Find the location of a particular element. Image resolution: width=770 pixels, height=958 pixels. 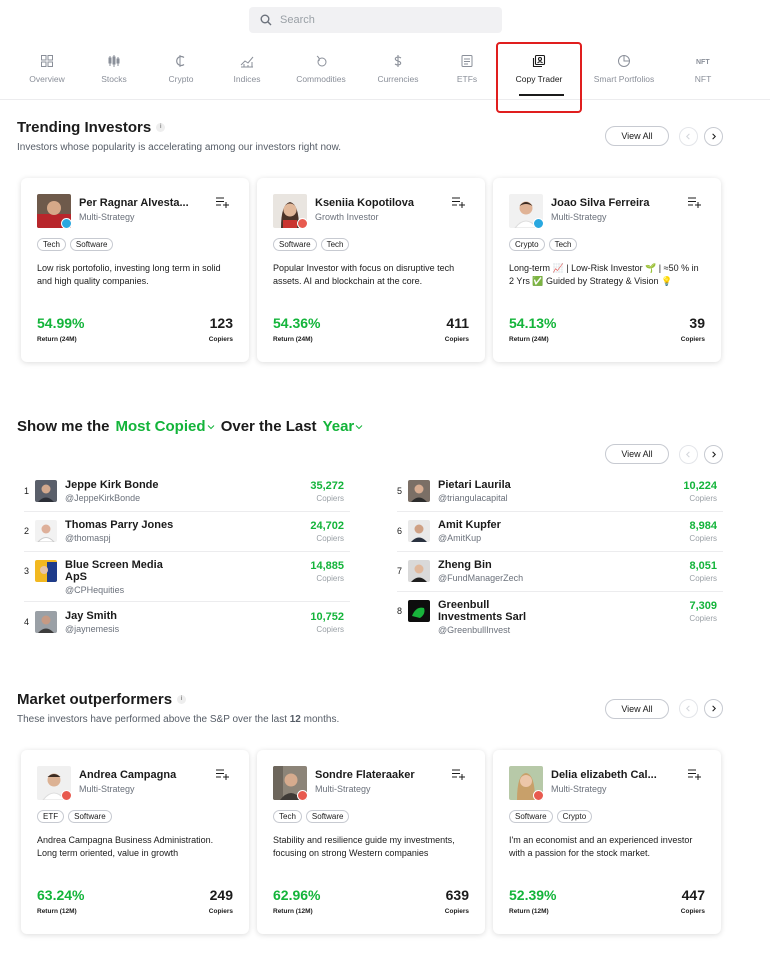

investor-name: Andrea Campagna is located at coordinates (139, 775).